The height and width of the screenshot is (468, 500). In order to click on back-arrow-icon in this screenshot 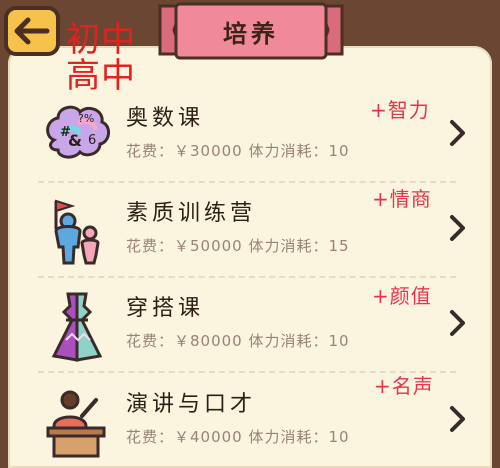, I will do `click(32, 31)`.